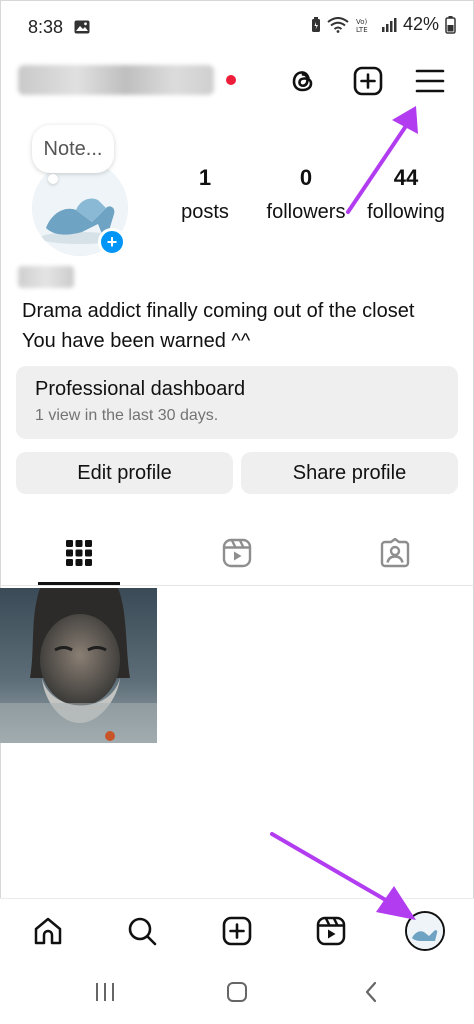 Image resolution: width=474 pixels, height=1024 pixels. Describe the element at coordinates (349, 473) in the screenshot. I see `share-profile-button: Share profile` at that location.